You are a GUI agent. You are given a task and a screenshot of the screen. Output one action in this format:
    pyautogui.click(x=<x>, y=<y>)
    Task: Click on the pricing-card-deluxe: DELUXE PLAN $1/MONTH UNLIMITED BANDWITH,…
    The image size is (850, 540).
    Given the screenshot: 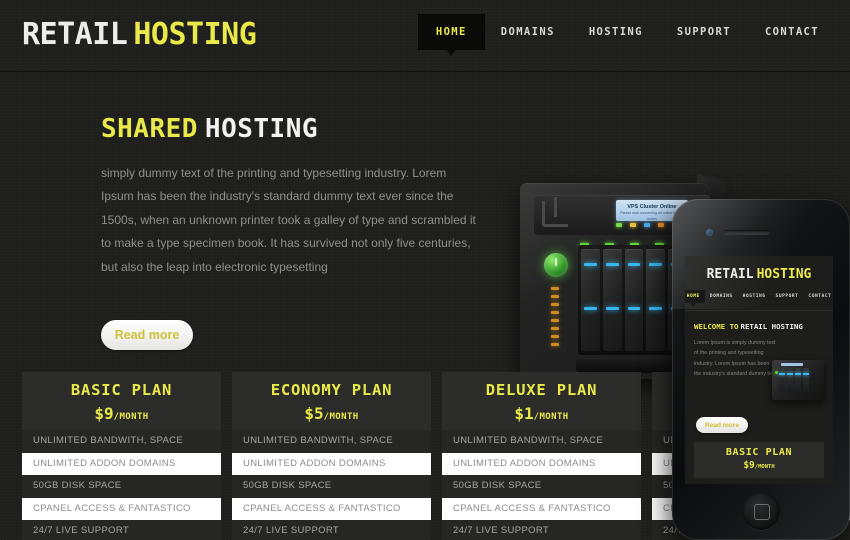 What is the action you would take?
    pyautogui.click(x=541, y=456)
    